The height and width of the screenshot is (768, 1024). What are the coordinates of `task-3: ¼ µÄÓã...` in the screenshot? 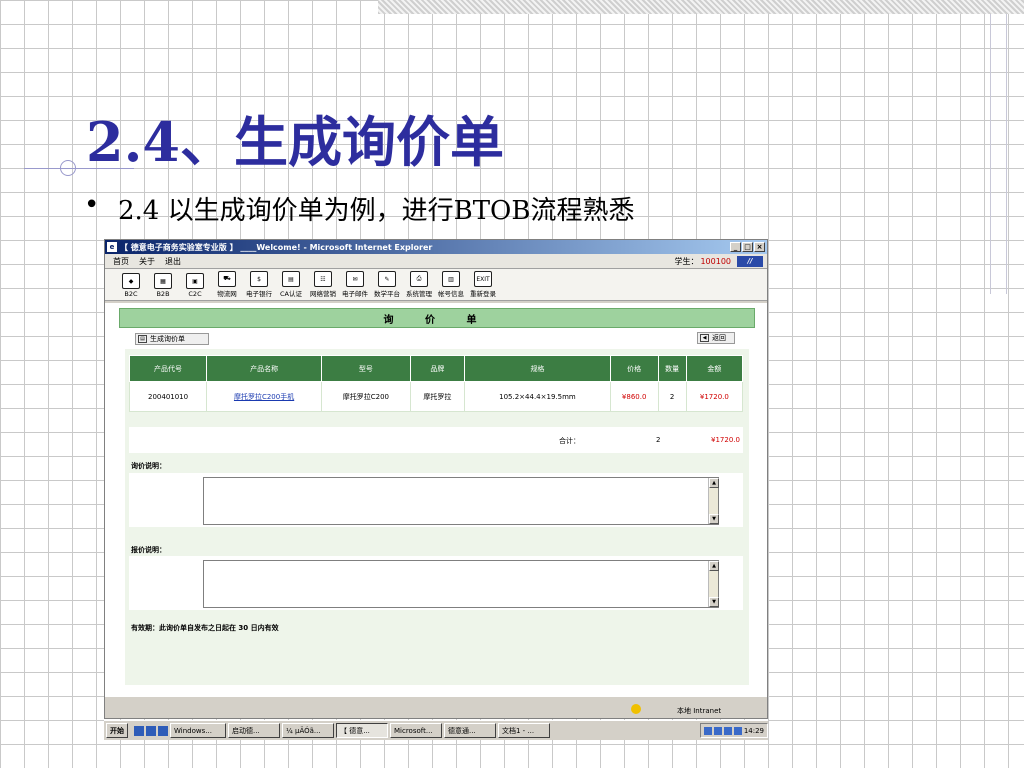 It's located at (308, 730).